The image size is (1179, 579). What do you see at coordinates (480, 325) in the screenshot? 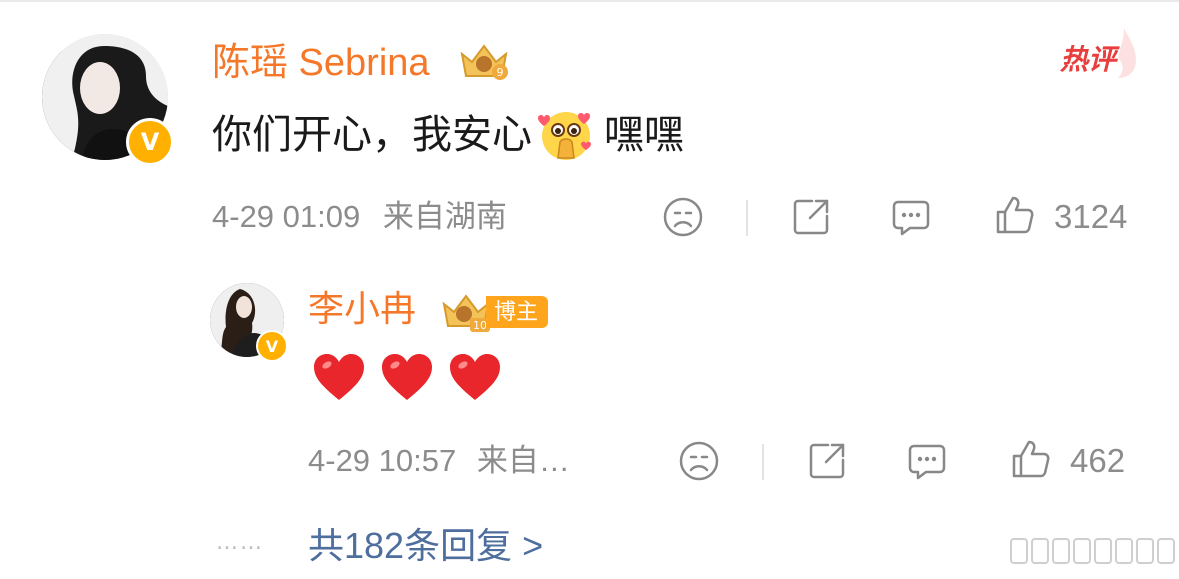
I see `svg-text: 10` at bounding box center [480, 325].